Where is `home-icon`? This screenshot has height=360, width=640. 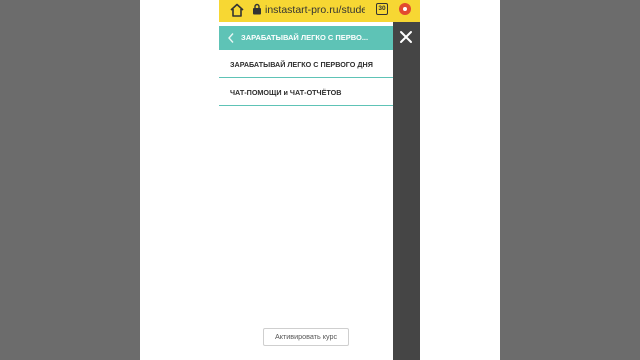 home-icon is located at coordinates (237, 10).